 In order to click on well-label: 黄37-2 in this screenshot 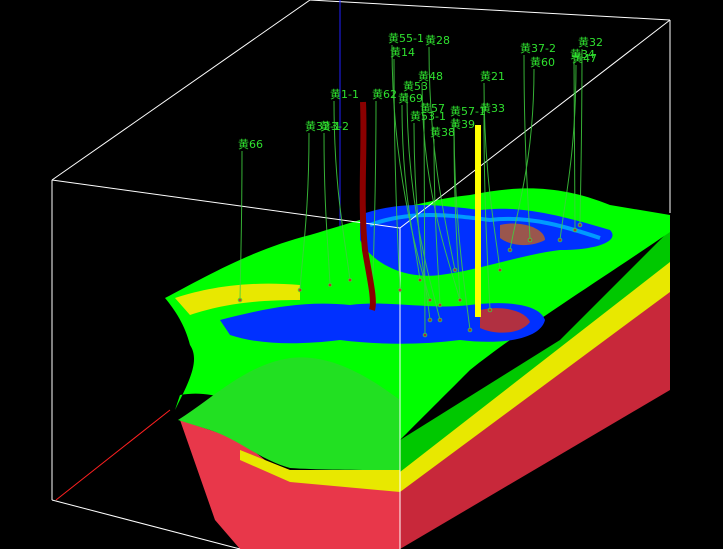, I will do `click(538, 48)`.